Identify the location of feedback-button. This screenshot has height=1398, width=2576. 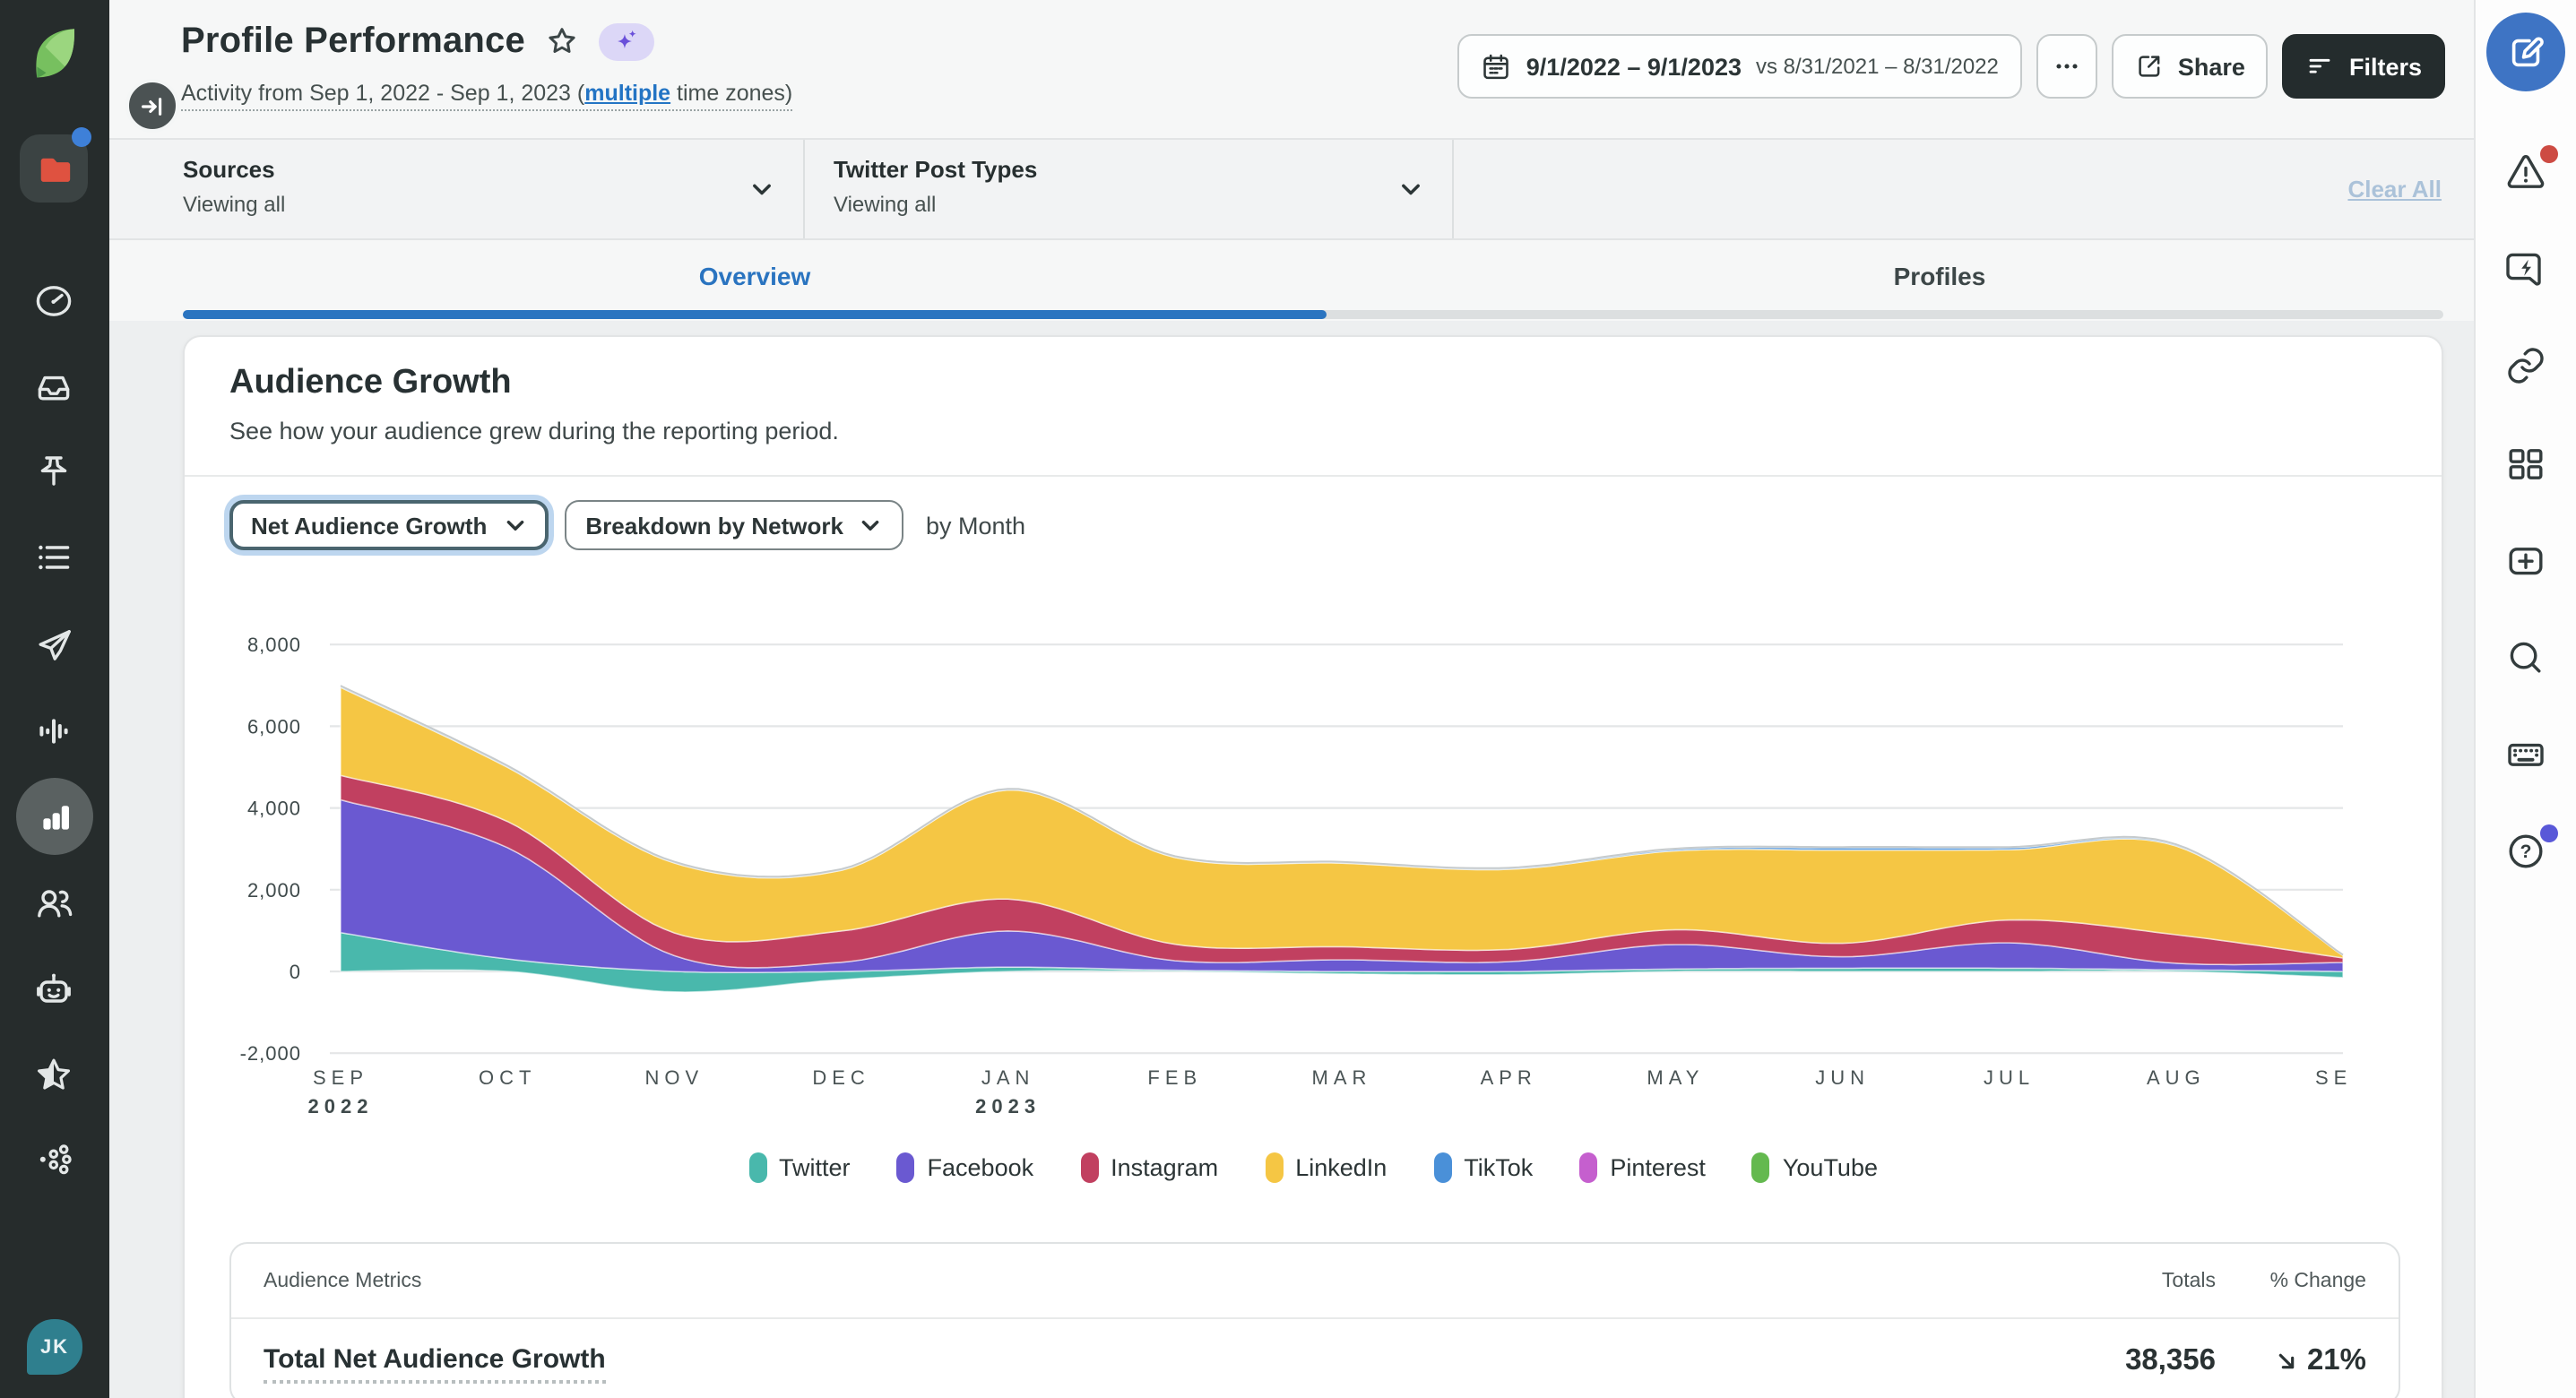
(2525, 268).